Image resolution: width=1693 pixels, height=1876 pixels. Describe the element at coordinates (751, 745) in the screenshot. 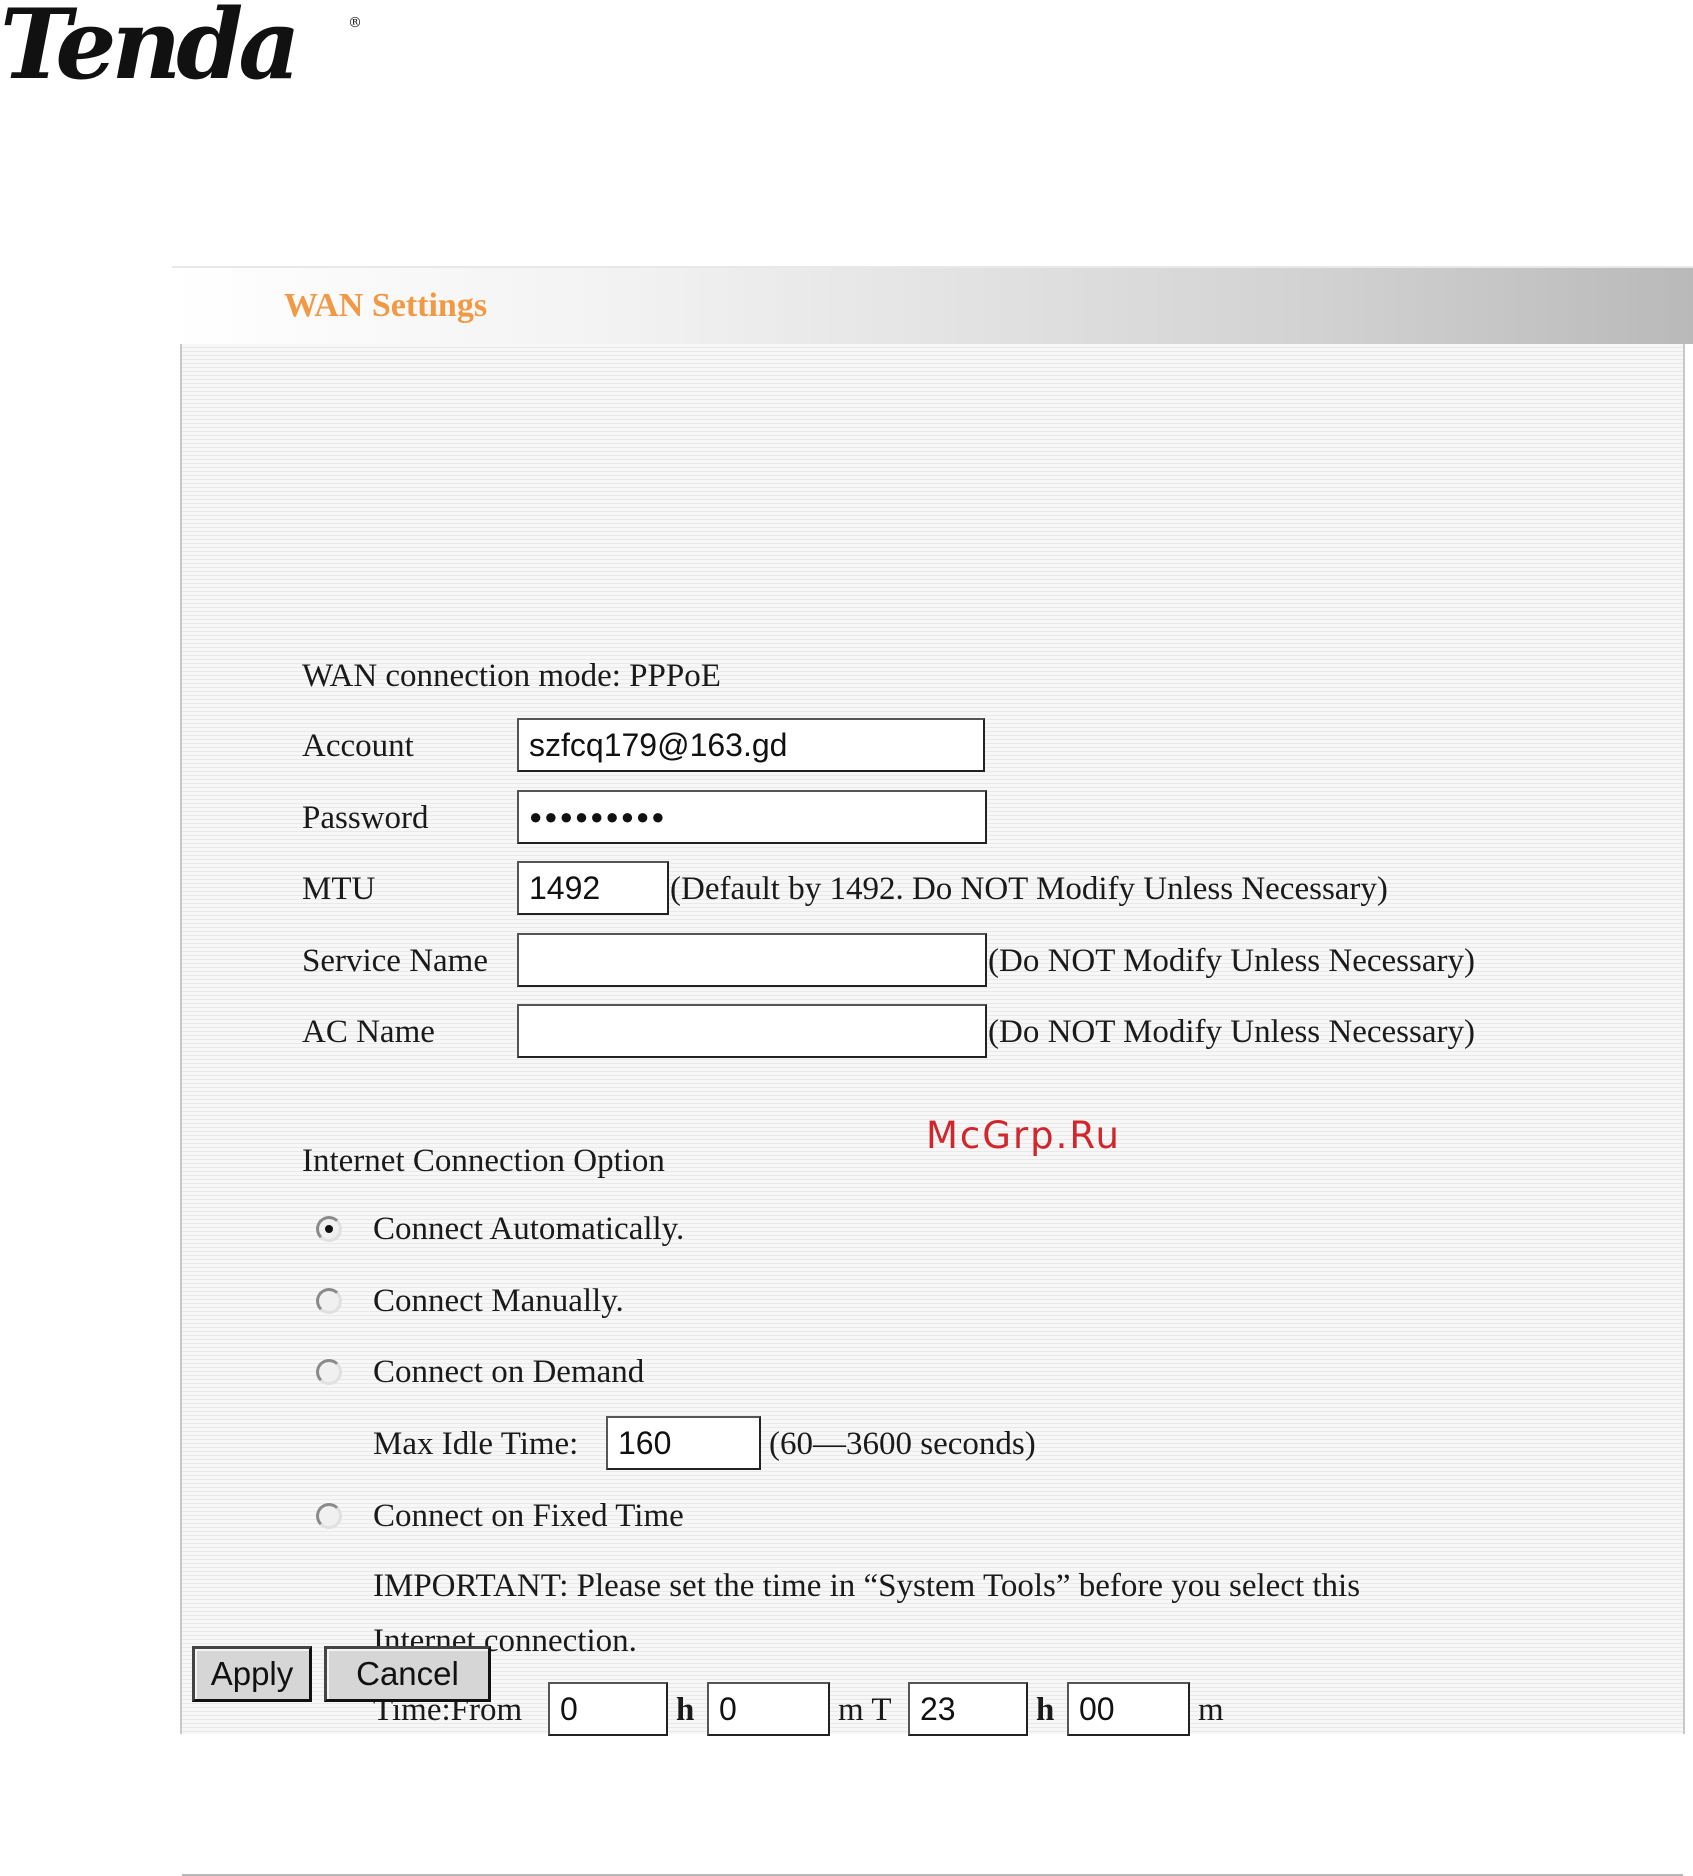

I see `account-field: szfcq179@163.gd` at that location.